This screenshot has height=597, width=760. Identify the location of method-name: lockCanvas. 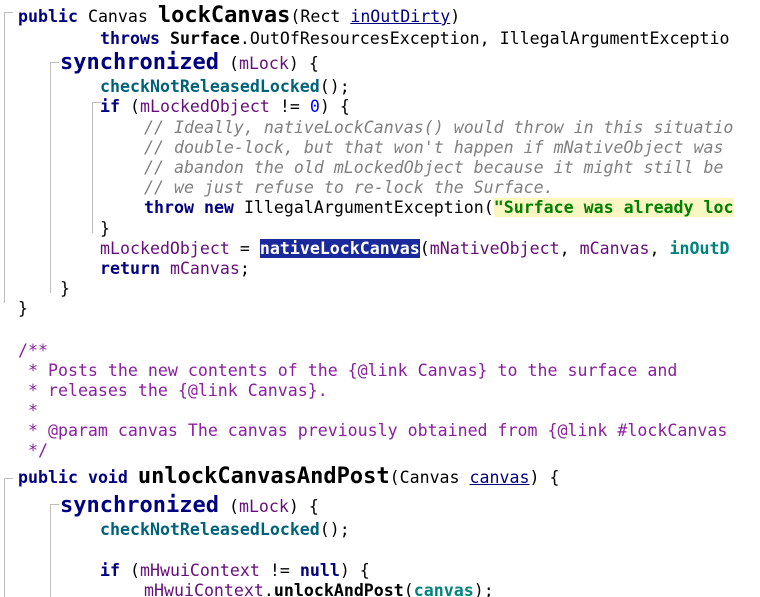
(224, 15).